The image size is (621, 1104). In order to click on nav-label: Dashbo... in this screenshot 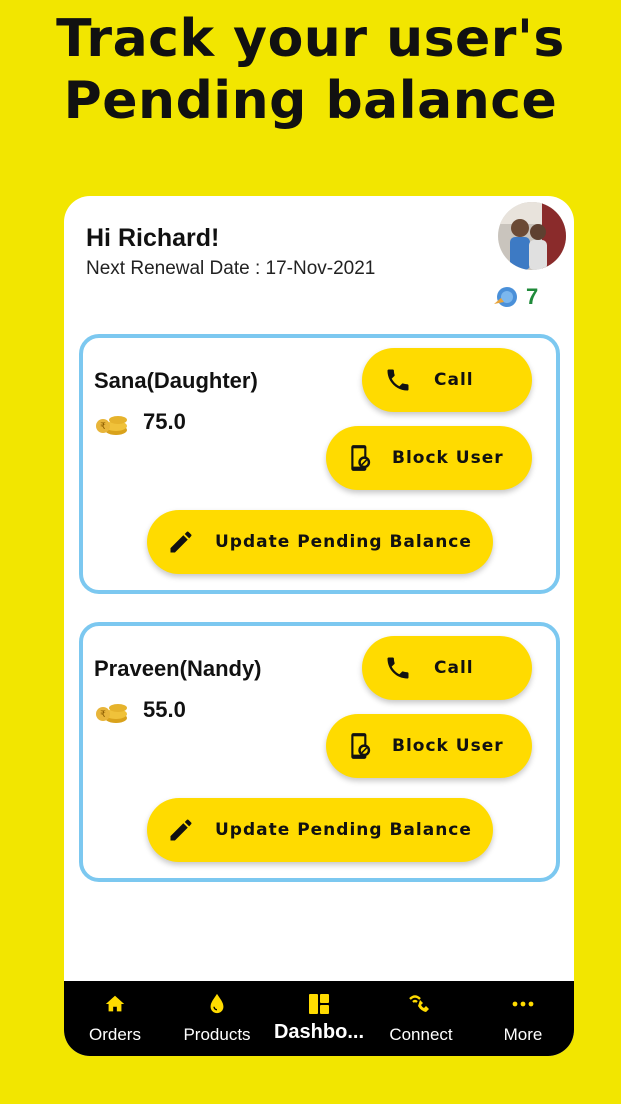, I will do `click(318, 1032)`.